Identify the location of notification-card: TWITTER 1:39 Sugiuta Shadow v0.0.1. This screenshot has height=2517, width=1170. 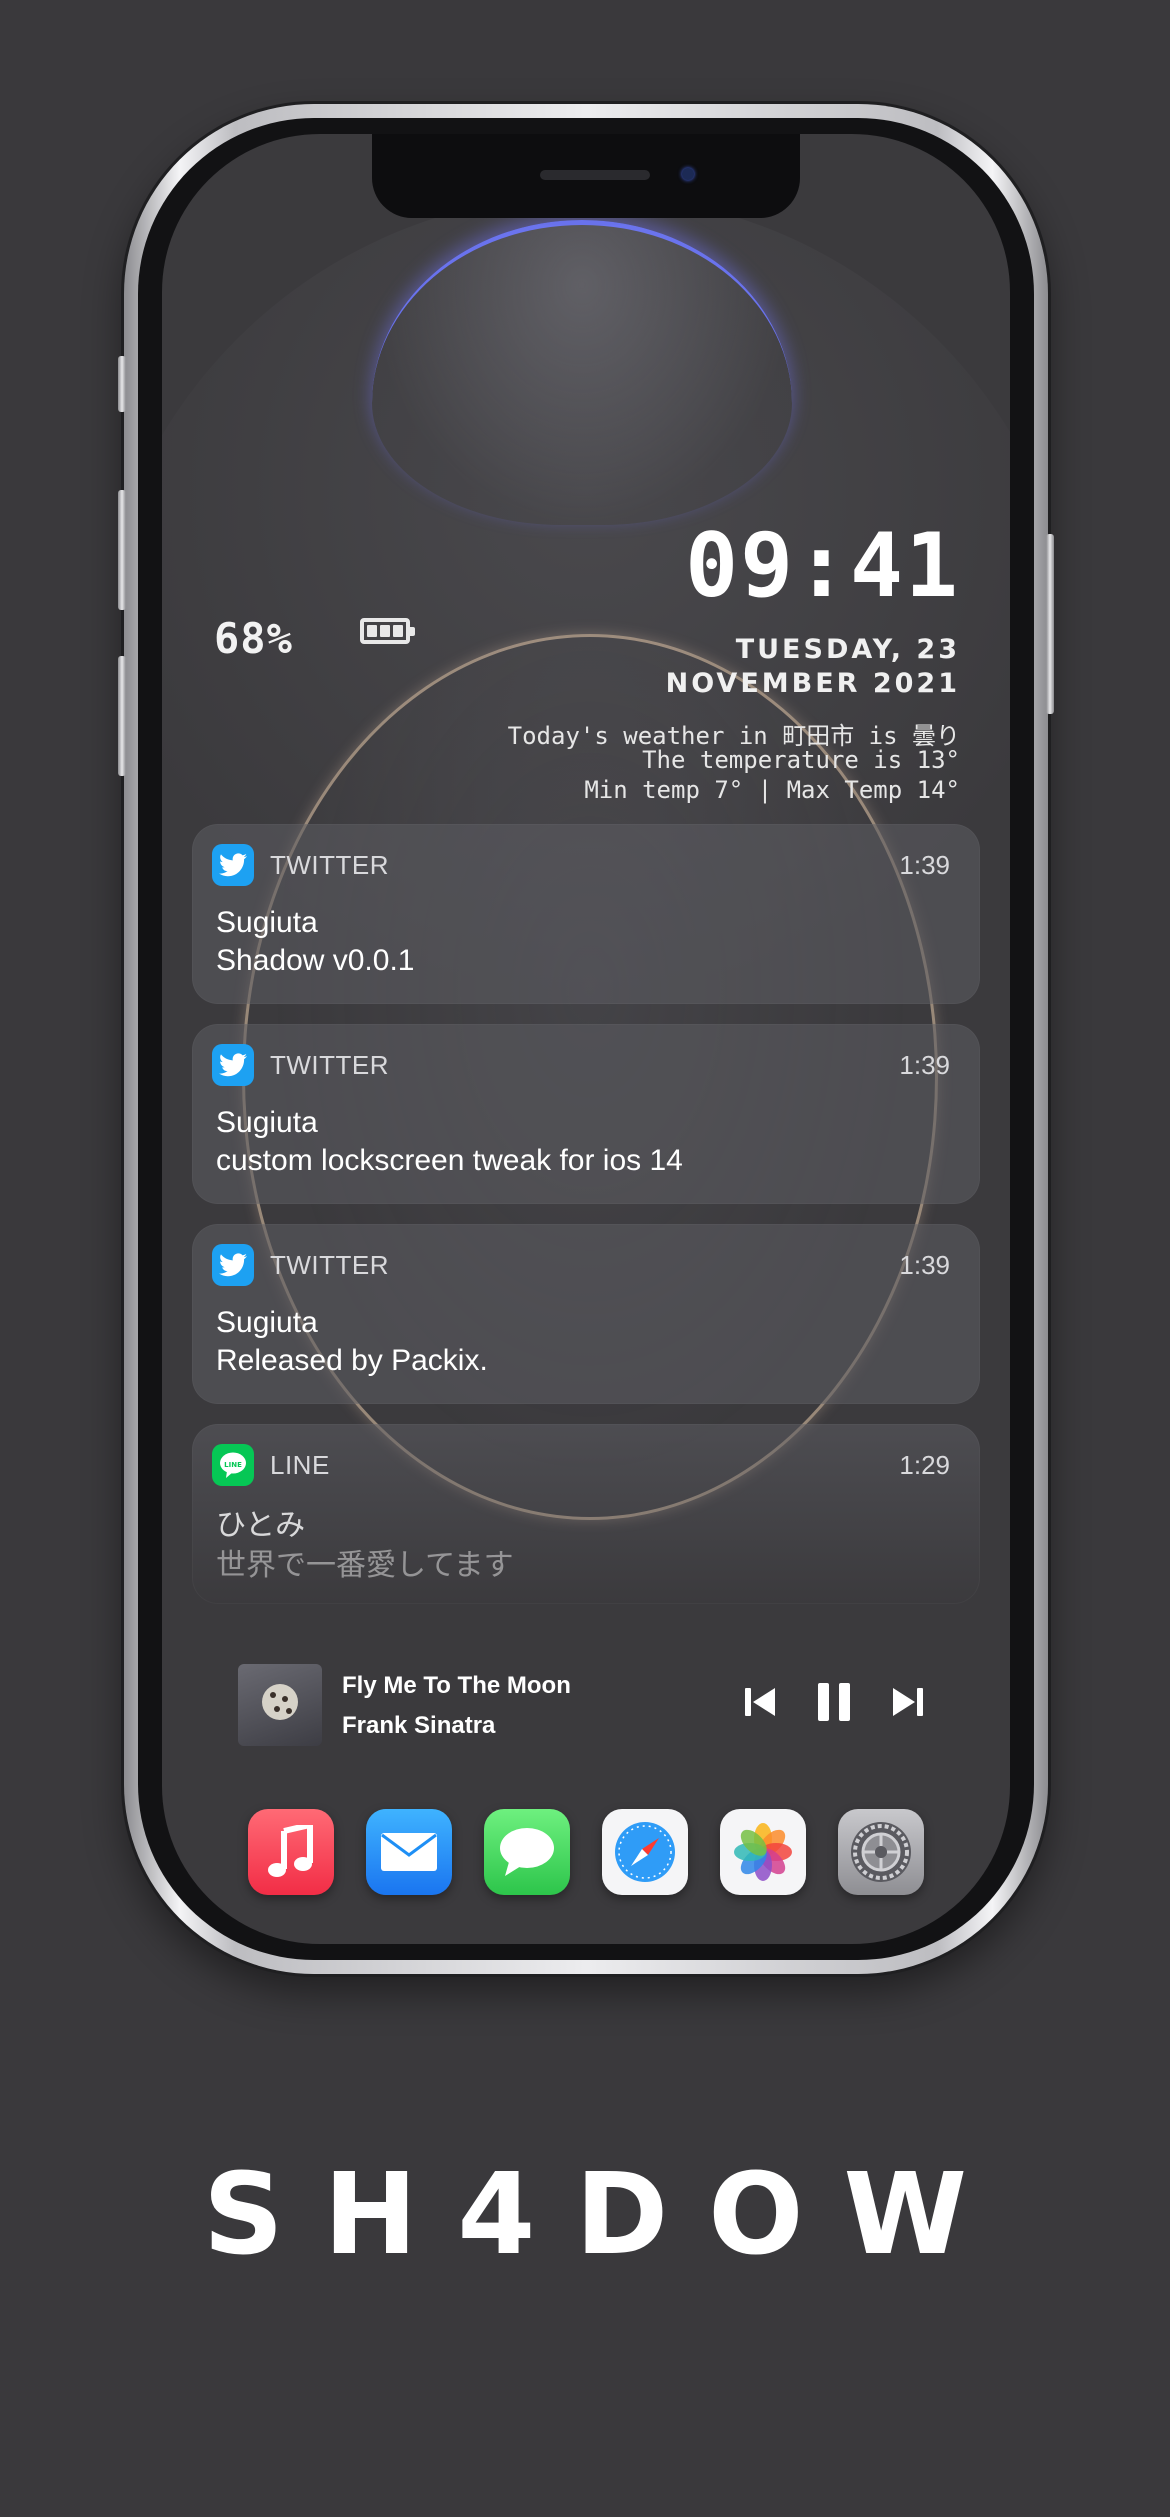
(586, 914).